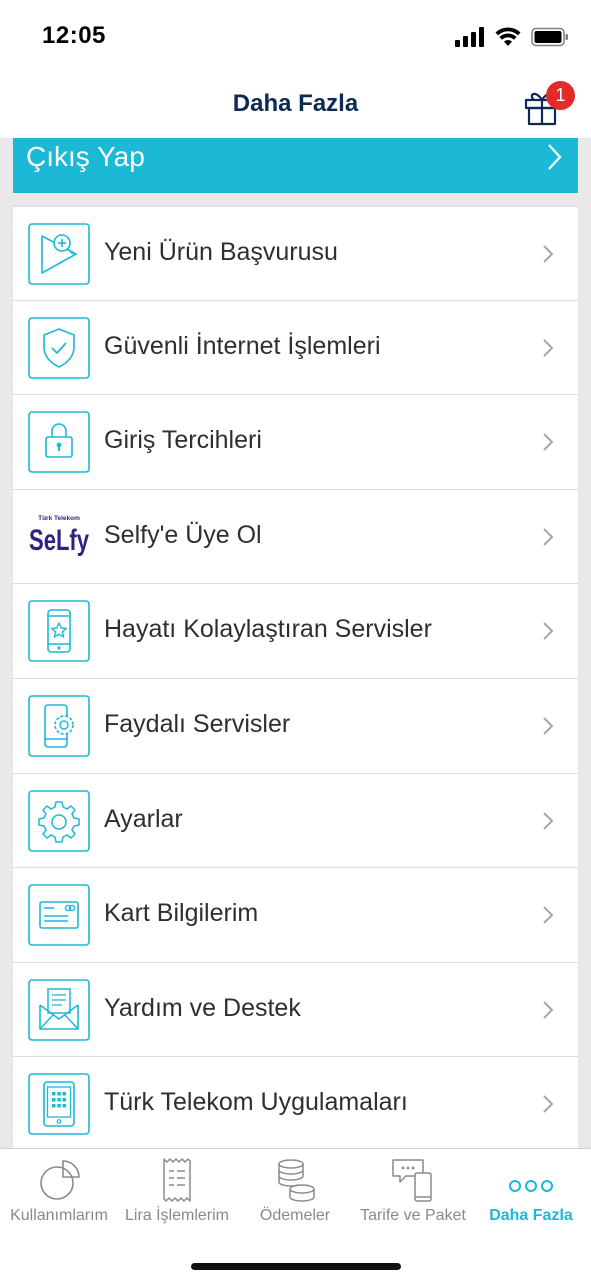  I want to click on tab-payments: Ödemeler, so click(295, 1189).